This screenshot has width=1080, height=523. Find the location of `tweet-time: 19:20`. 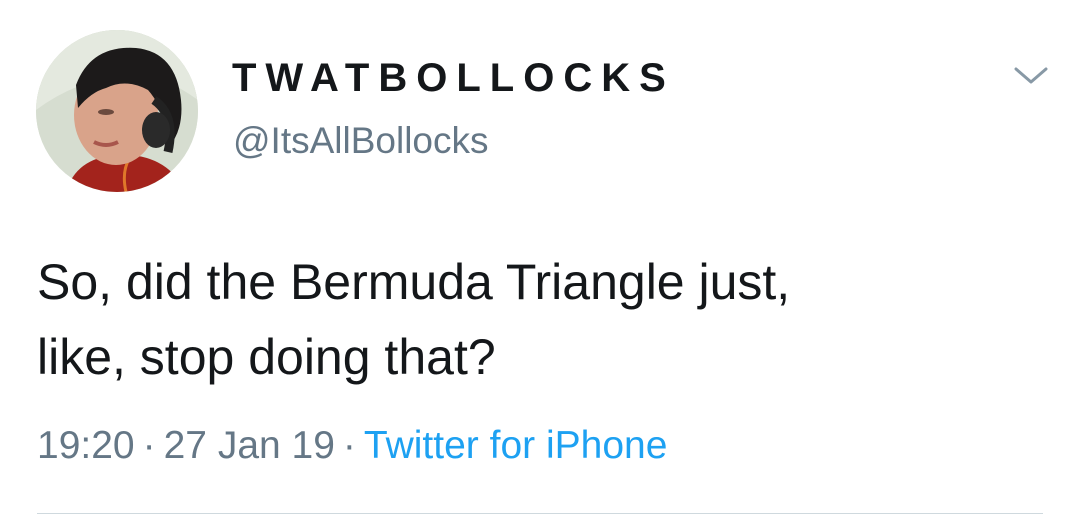

tweet-time: 19:20 is located at coordinates (86, 445).